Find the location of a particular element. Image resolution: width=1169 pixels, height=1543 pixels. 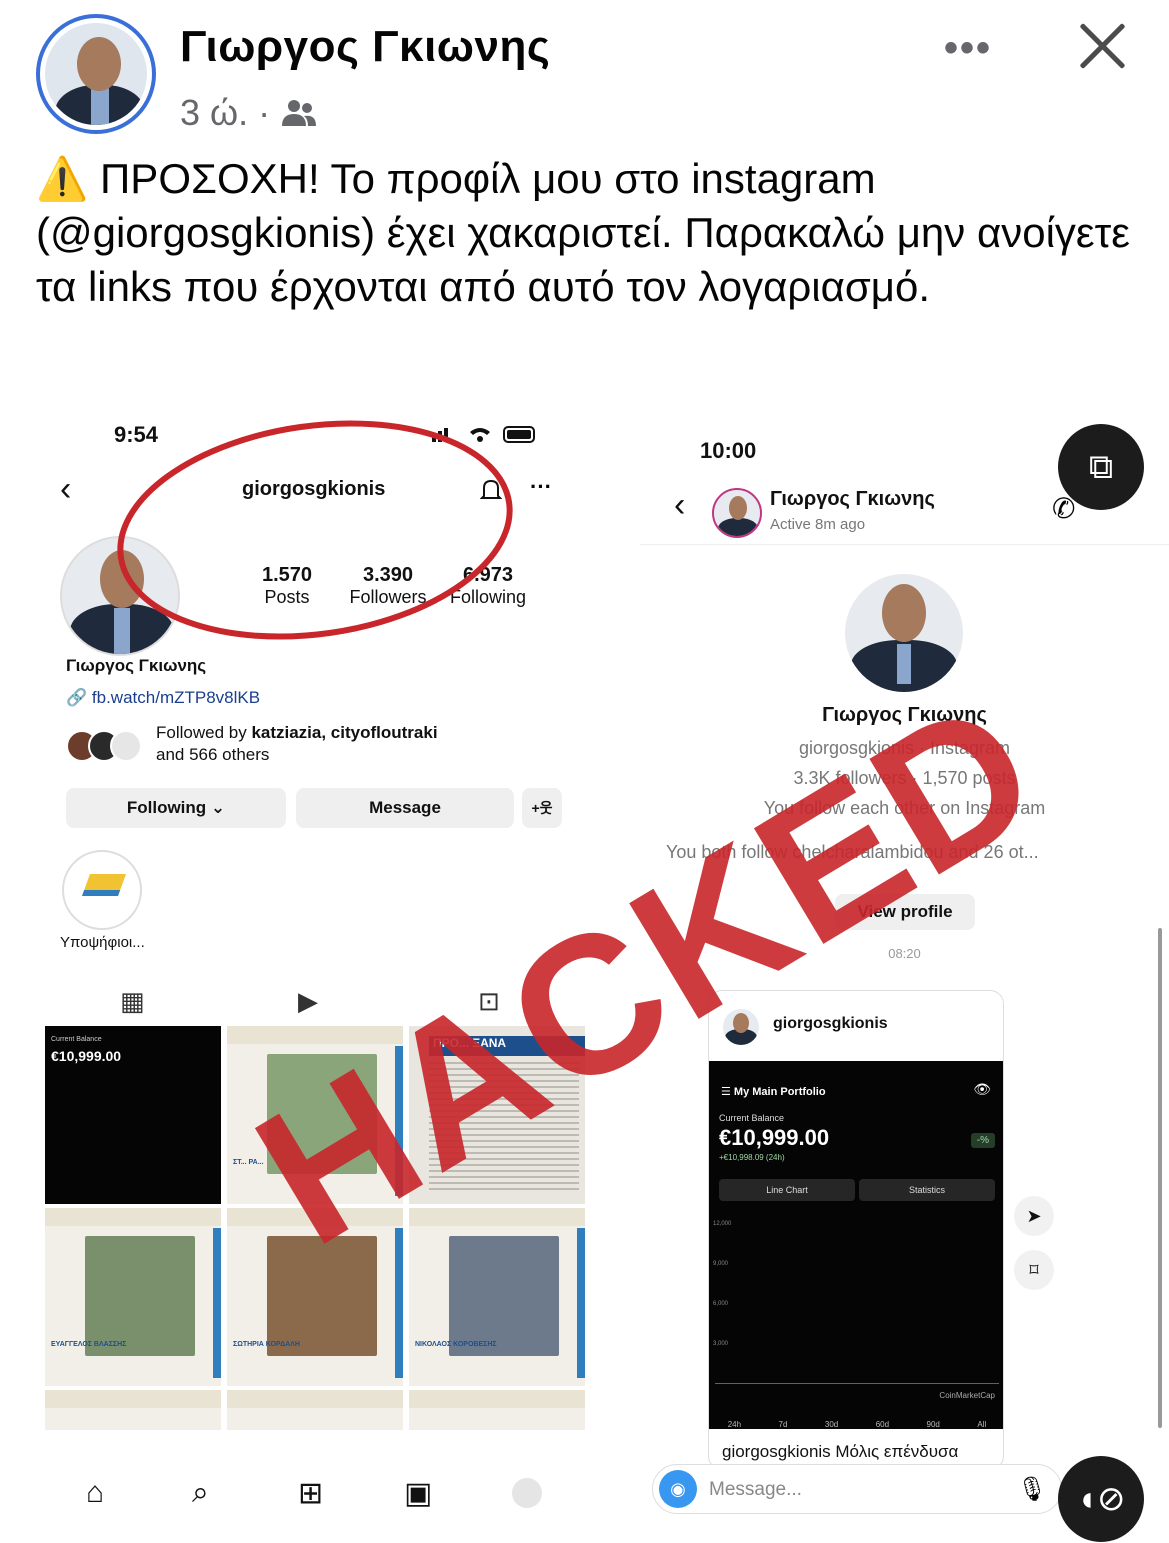

grid-tab-icon: ▦ is located at coordinates (132, 1001).